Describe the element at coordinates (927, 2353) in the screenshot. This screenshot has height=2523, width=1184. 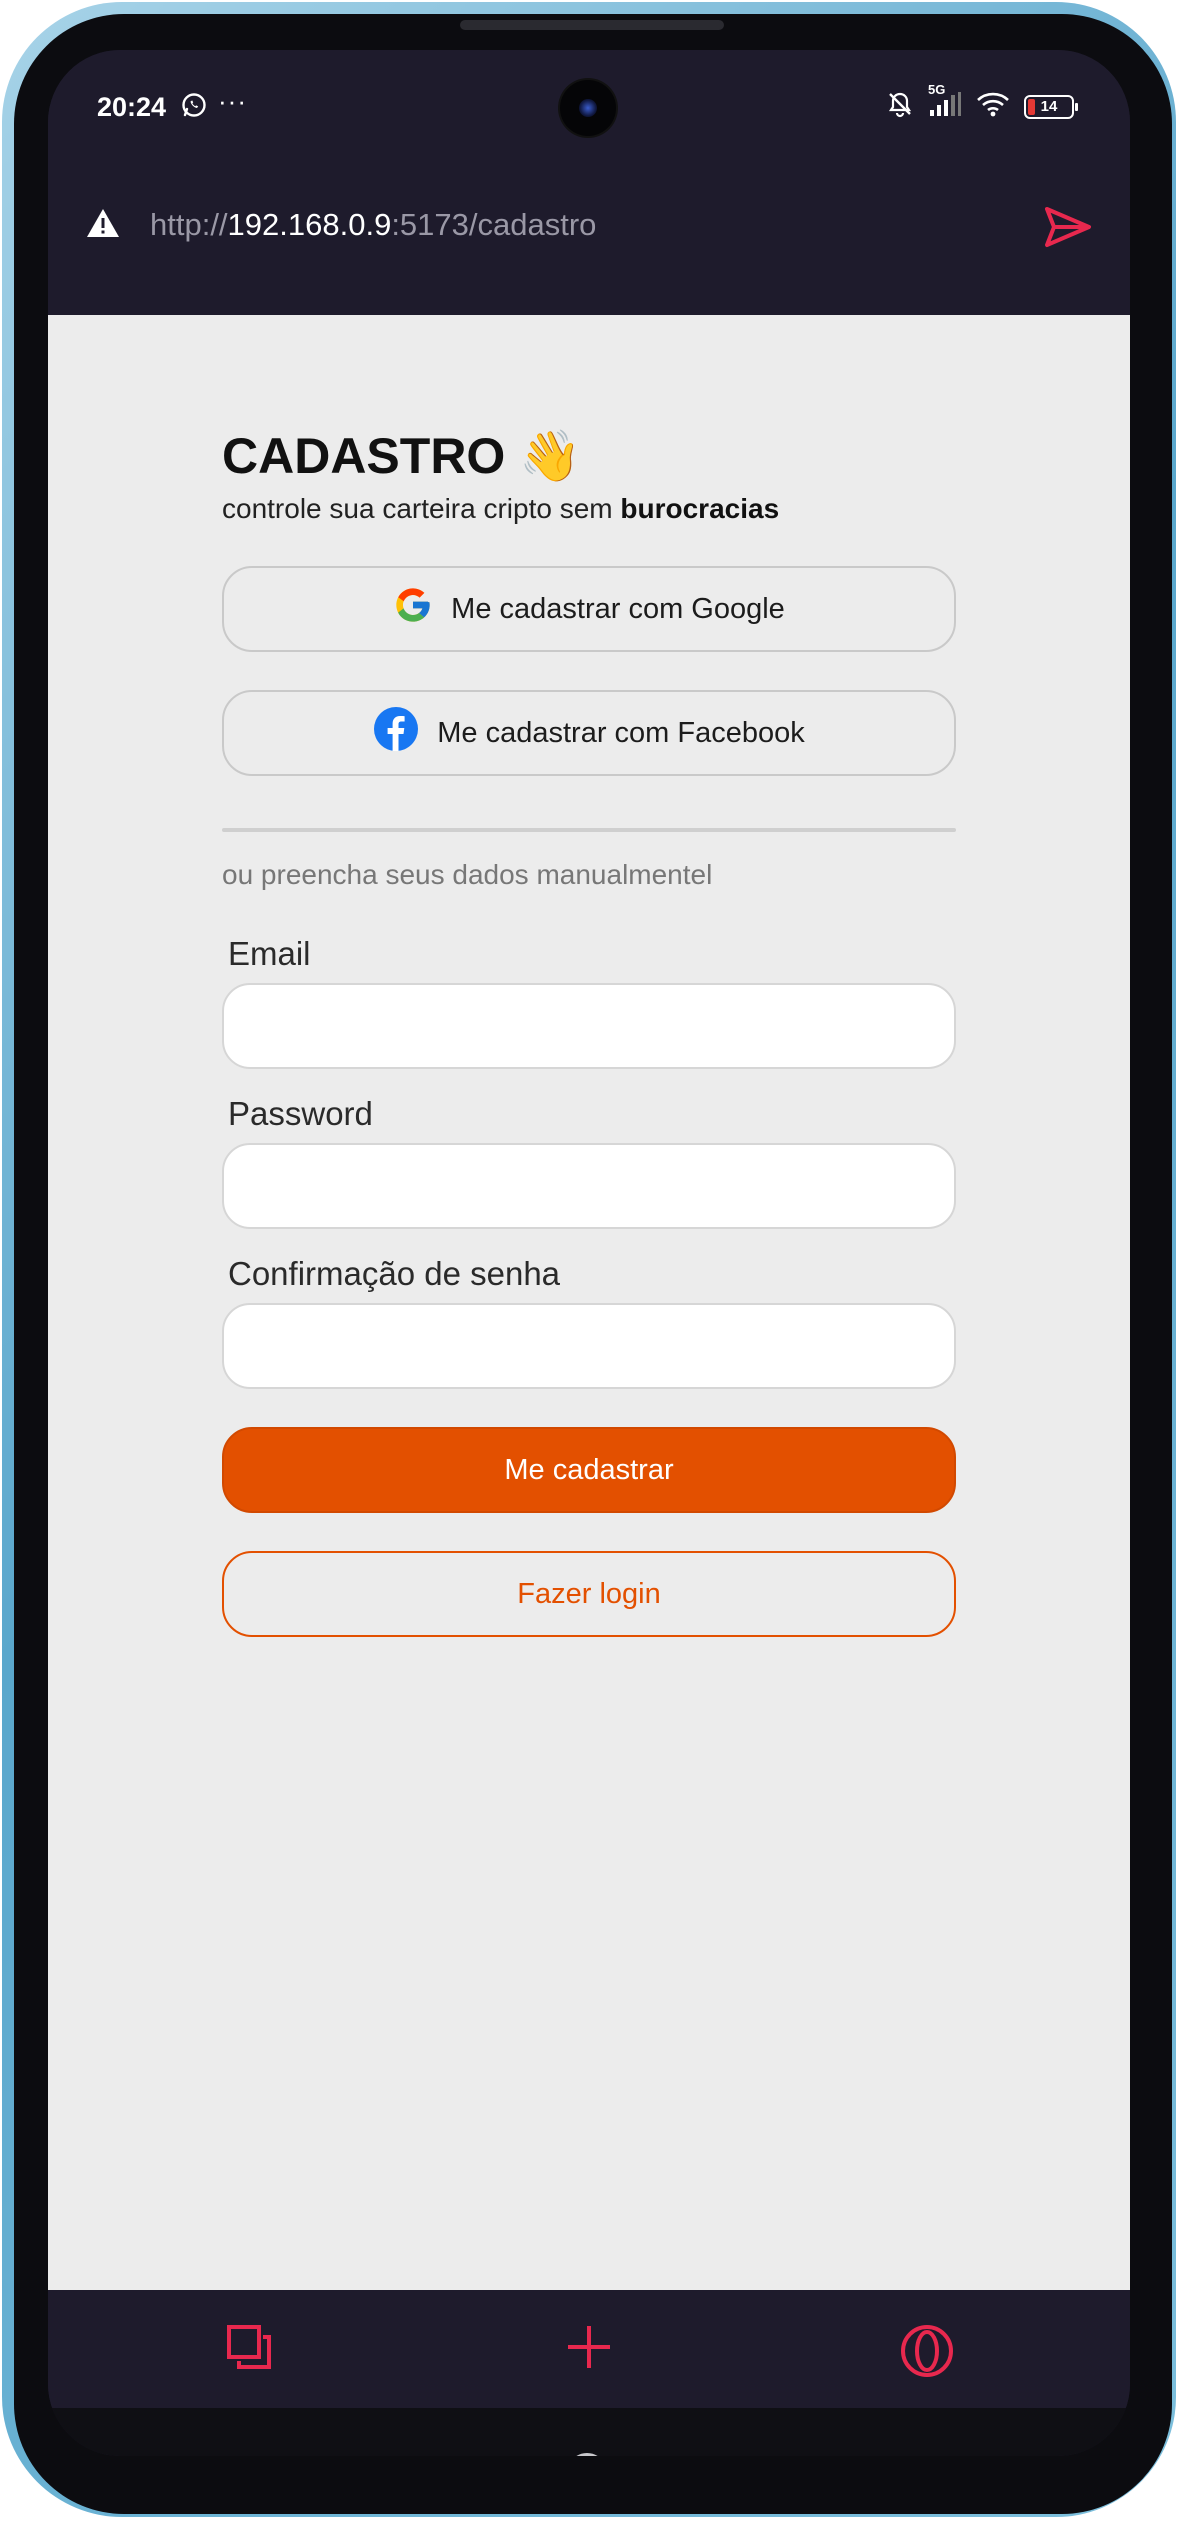
I see `opera-menu-icon` at that location.